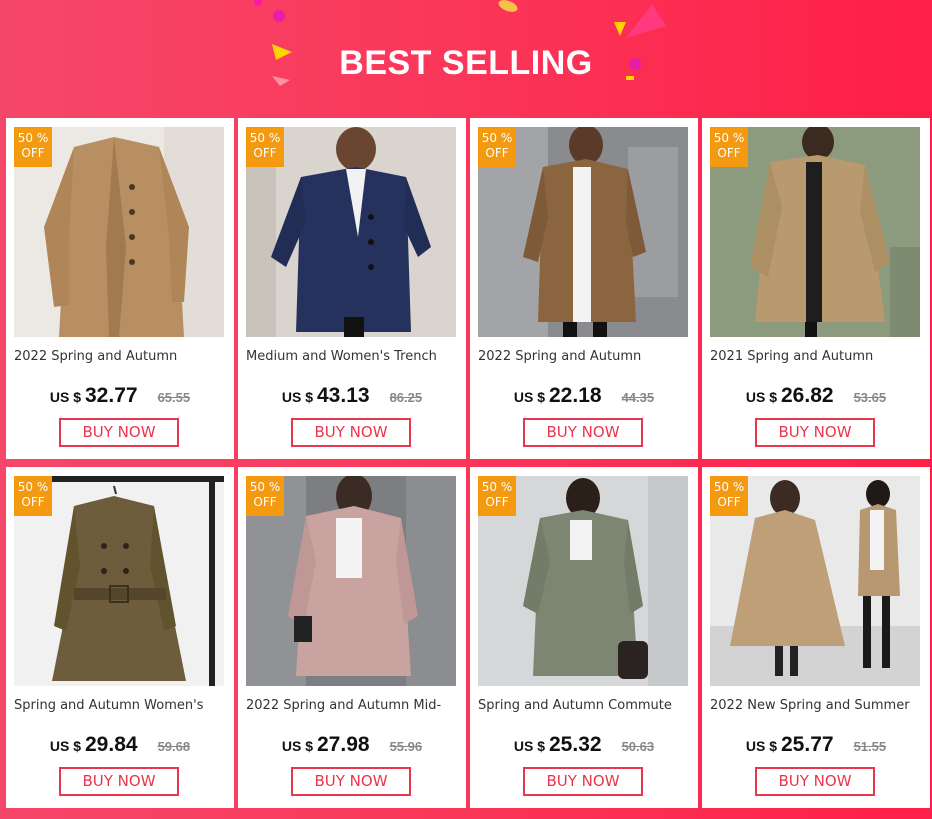  I want to click on sale-price: 22.18, so click(575, 395).